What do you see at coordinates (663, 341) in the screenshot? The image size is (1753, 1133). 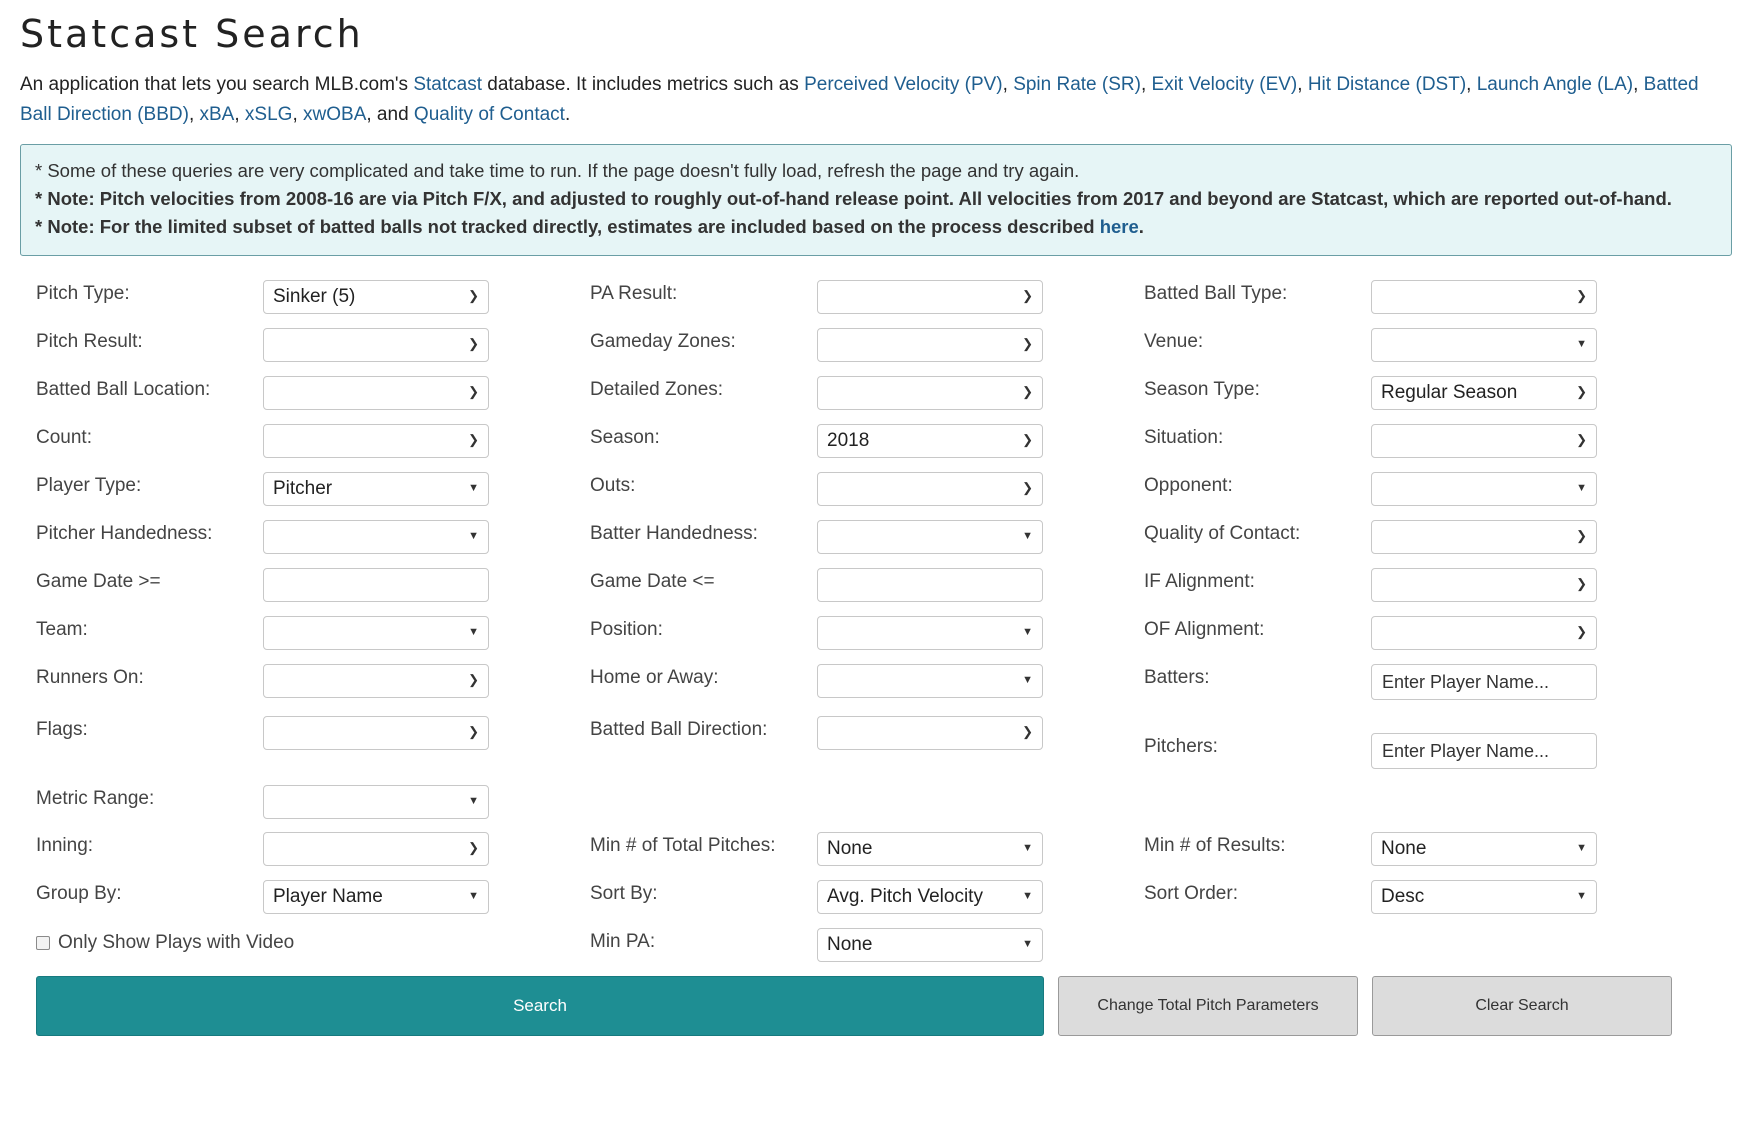 I see `gameday-zones-label: Gameday Zones:` at bounding box center [663, 341].